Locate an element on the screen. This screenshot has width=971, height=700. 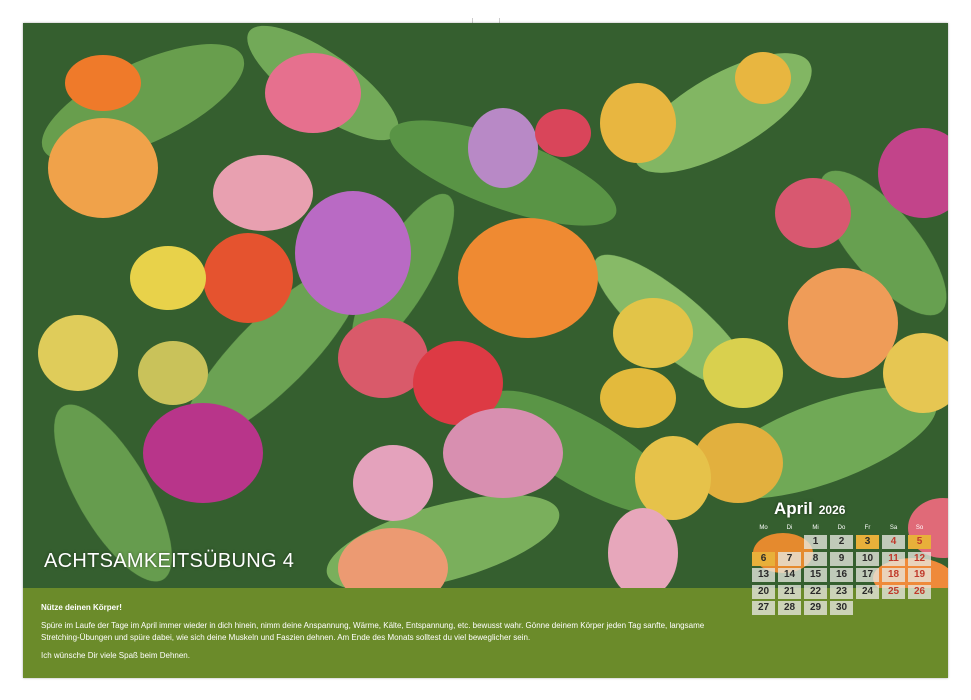
calendar-day: 3 is located at coordinates (867, 542).